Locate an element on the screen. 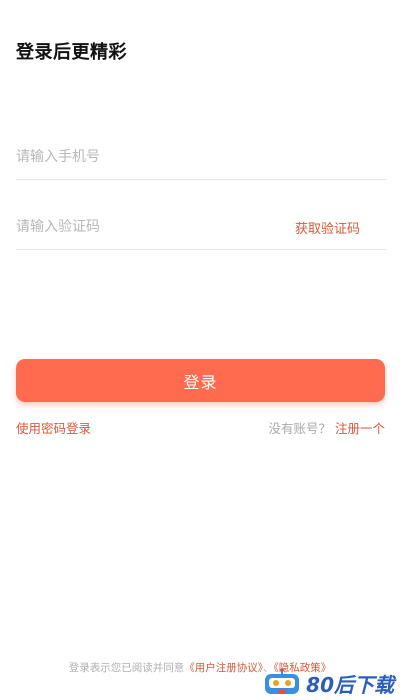  phone-input is located at coordinates (201, 157).